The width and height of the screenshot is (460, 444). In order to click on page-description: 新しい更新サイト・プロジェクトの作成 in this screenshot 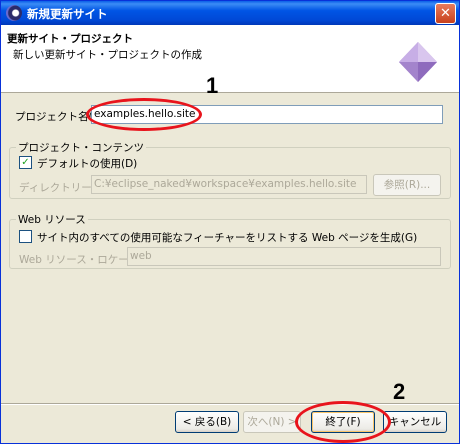, I will do `click(107, 55)`.